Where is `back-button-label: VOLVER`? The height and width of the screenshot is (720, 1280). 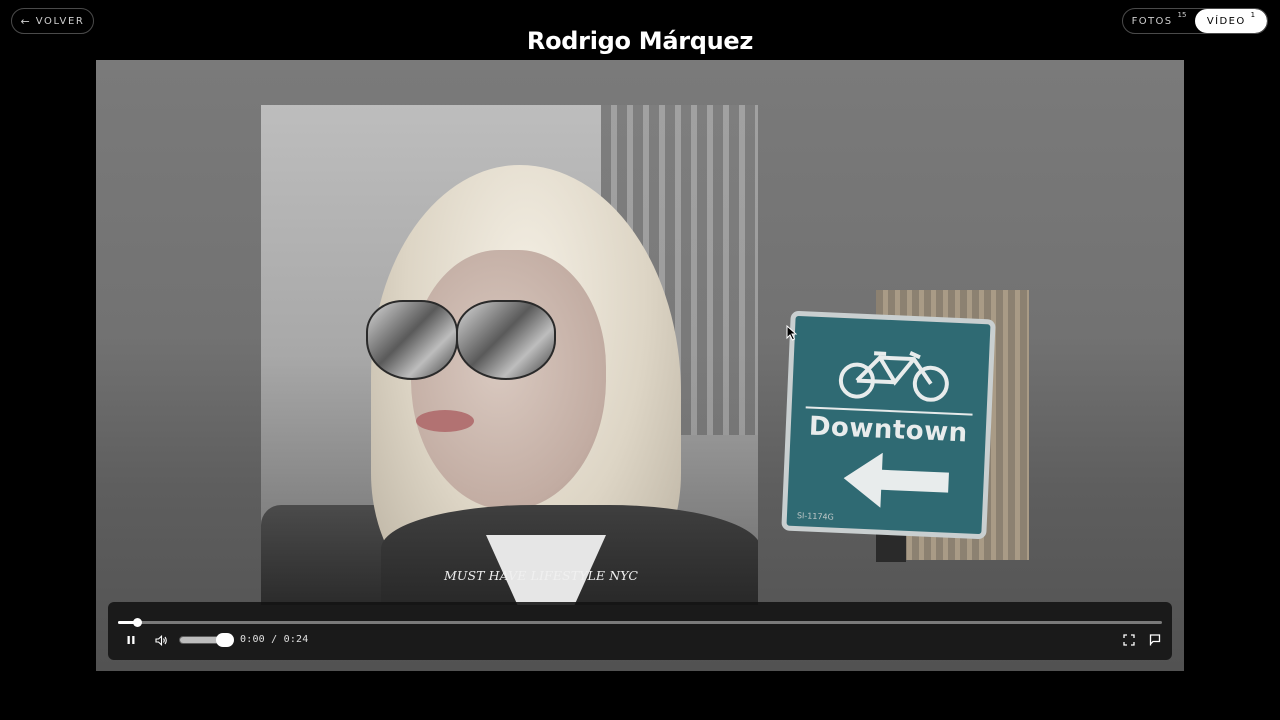 back-button-label: VOLVER is located at coordinates (60, 21).